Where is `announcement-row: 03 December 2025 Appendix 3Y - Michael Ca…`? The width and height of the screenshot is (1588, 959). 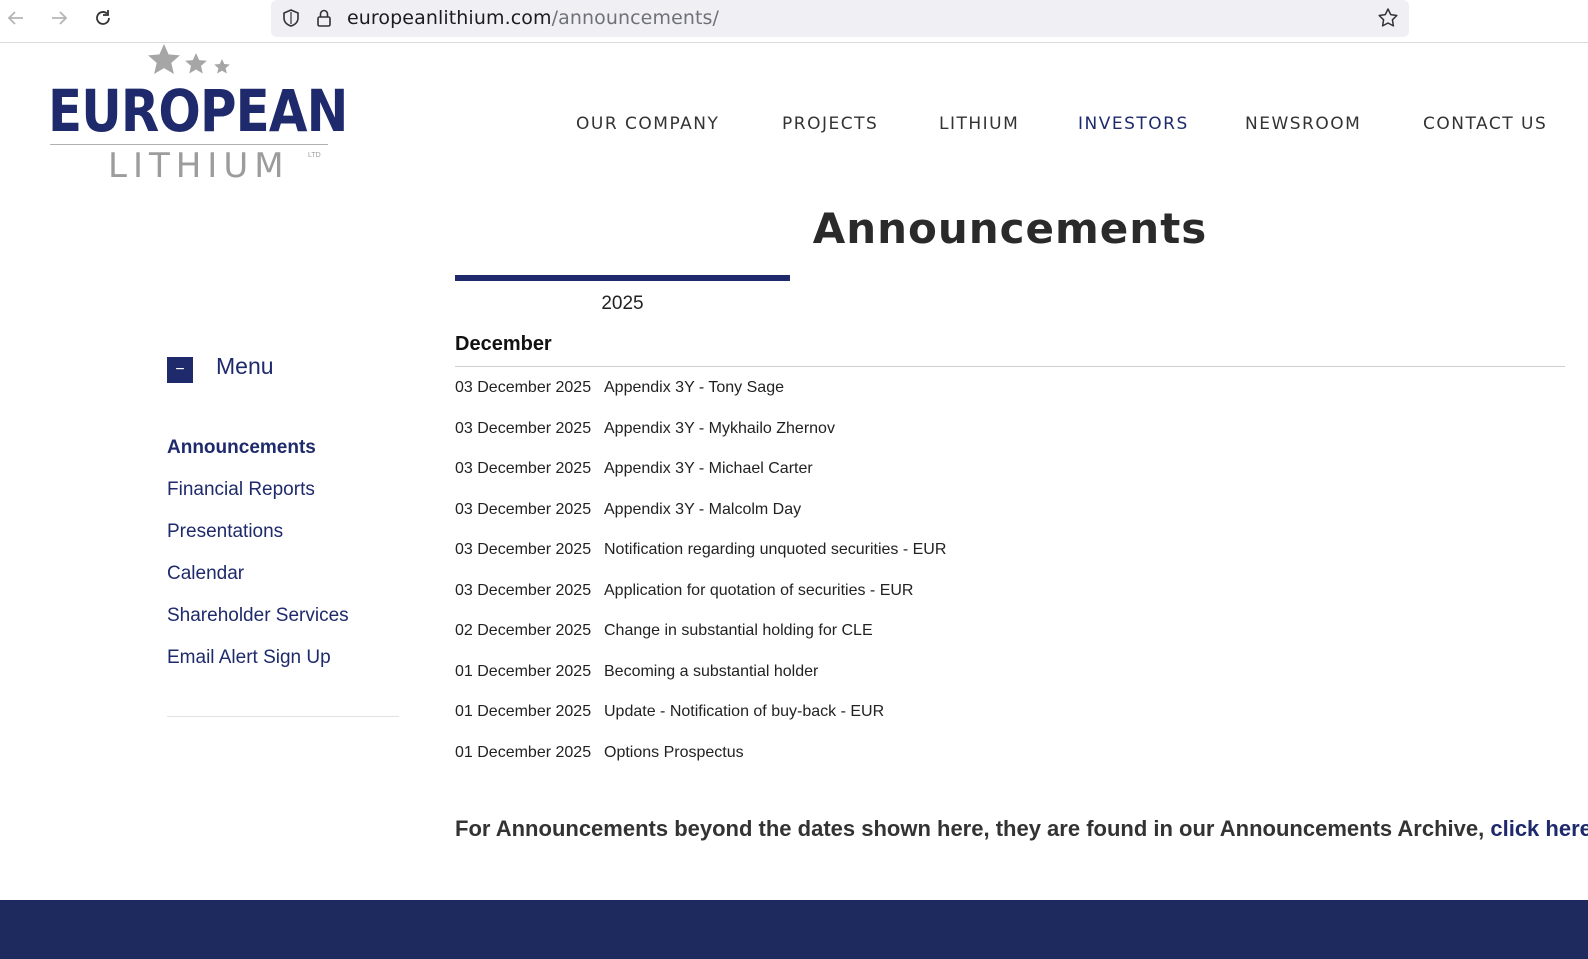 announcement-row: 03 December 2025 Appendix 3Y - Michael Ca… is located at coordinates (1010, 478).